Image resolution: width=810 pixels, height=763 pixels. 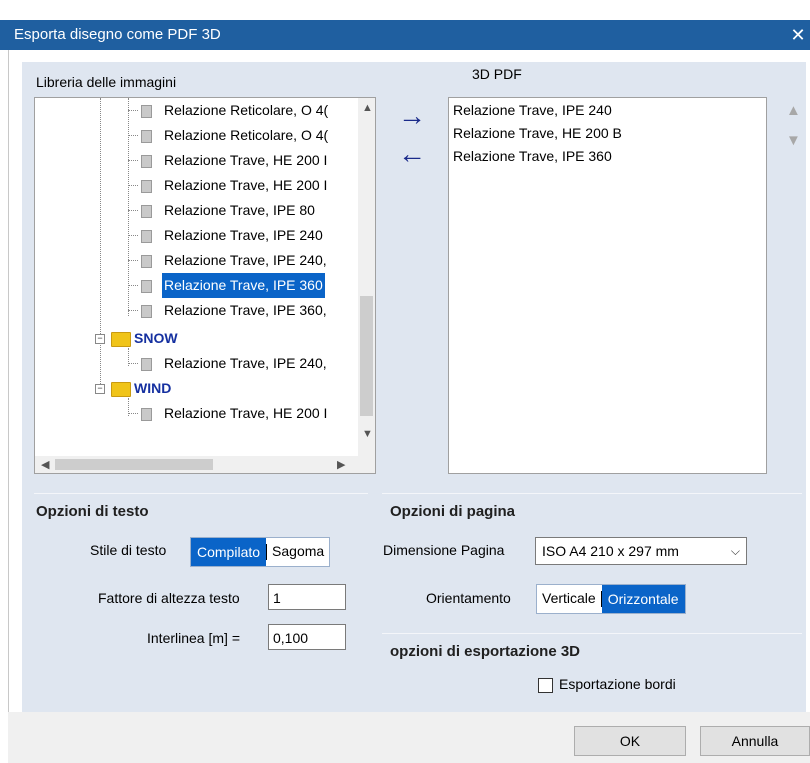 What do you see at coordinates (298, 552) in the screenshot?
I see `style-option-outline: Sagoma` at bounding box center [298, 552].